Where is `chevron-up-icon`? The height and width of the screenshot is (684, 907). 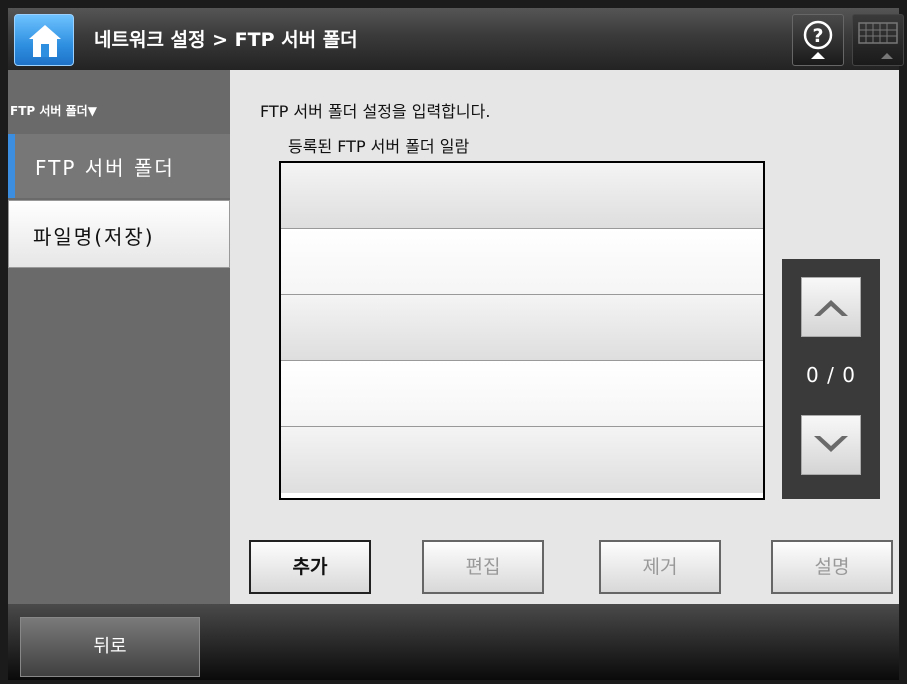
chevron-up-icon is located at coordinates (831, 308).